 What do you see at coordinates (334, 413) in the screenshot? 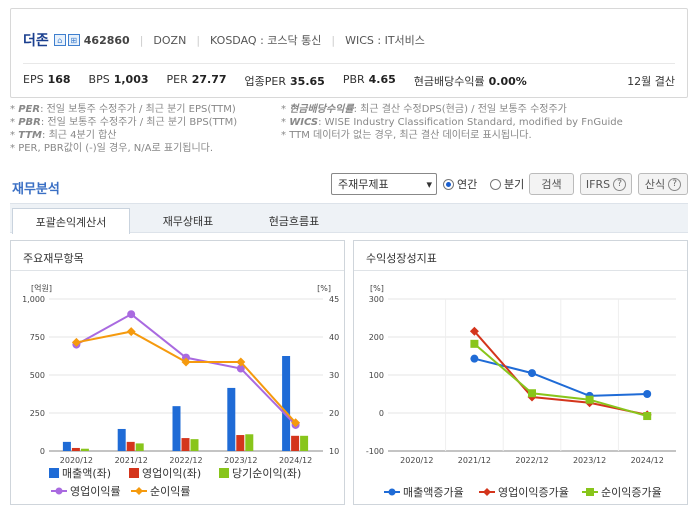
I see `y-right-tick: 20` at bounding box center [334, 413].